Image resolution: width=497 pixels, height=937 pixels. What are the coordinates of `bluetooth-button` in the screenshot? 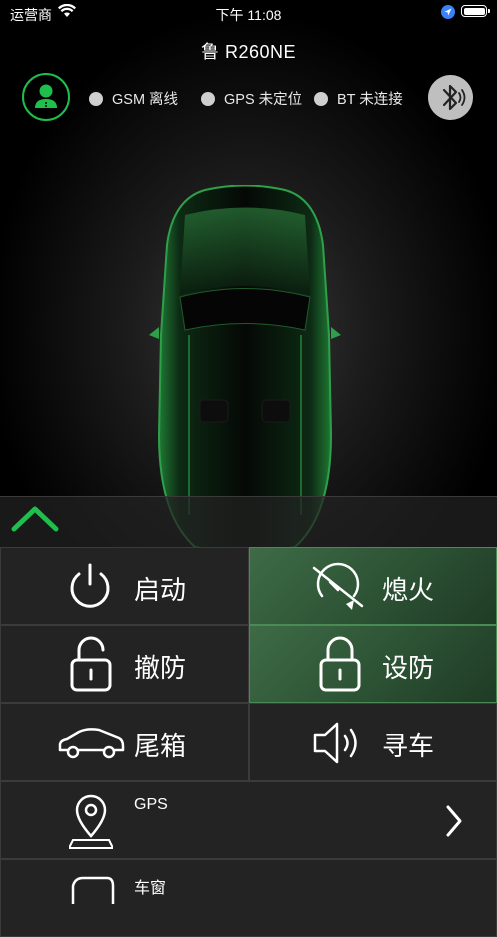 It's located at (450, 97).